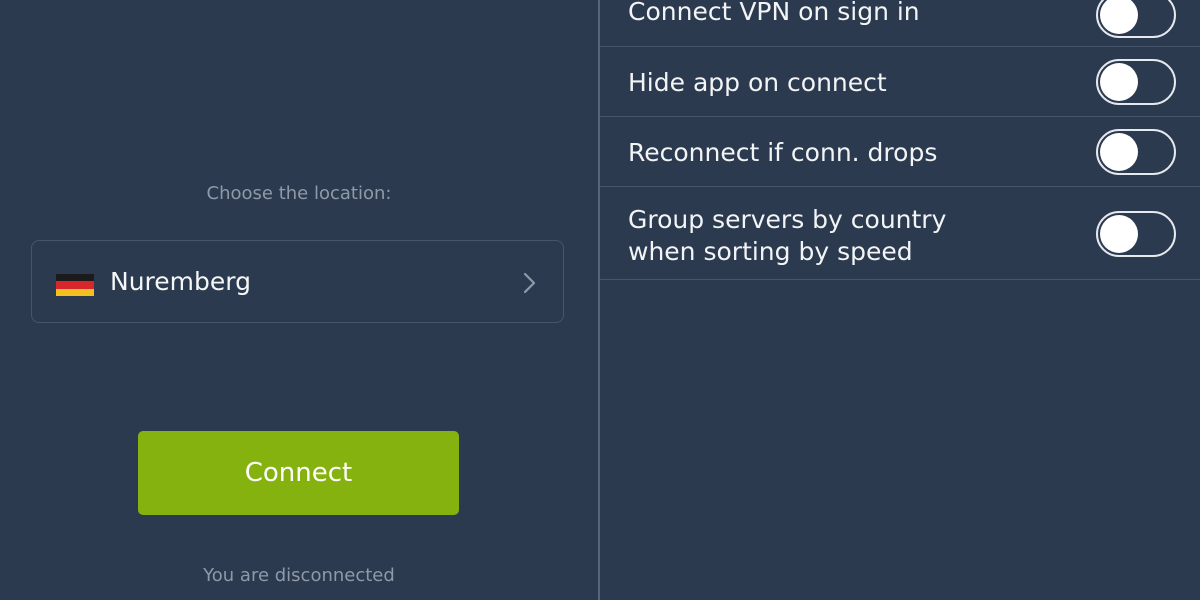 This screenshot has width=1200, height=600. Describe the element at coordinates (75, 285) in the screenshot. I see `germany-flag-icon` at that location.